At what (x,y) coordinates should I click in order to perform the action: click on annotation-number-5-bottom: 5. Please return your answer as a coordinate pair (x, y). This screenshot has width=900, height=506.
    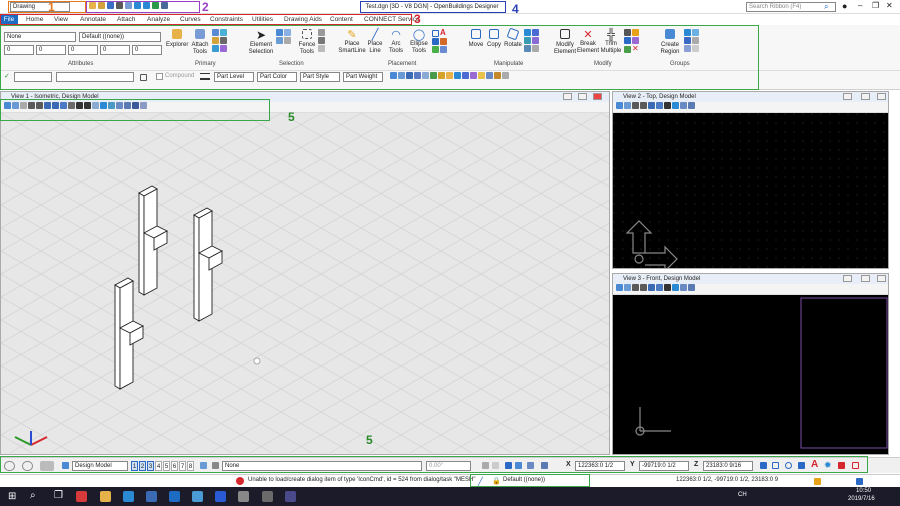
    Looking at the image, I should click on (369, 440).